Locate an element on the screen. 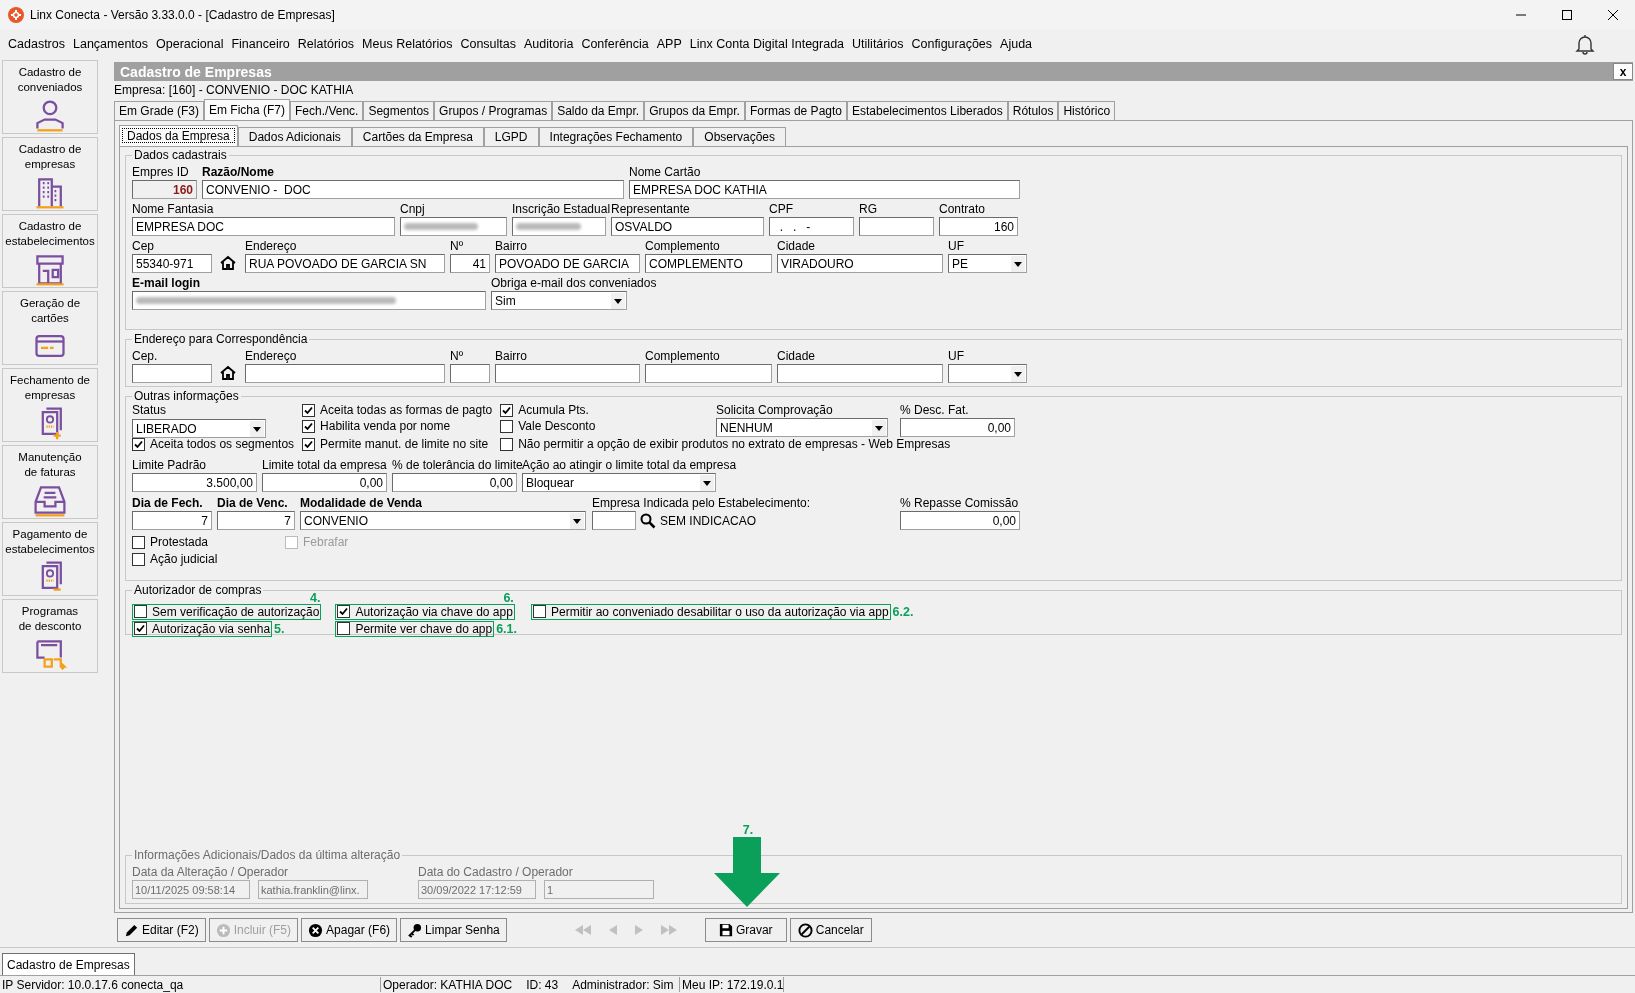 The height and width of the screenshot is (993, 1635). id-field: 160 is located at coordinates (164, 189).